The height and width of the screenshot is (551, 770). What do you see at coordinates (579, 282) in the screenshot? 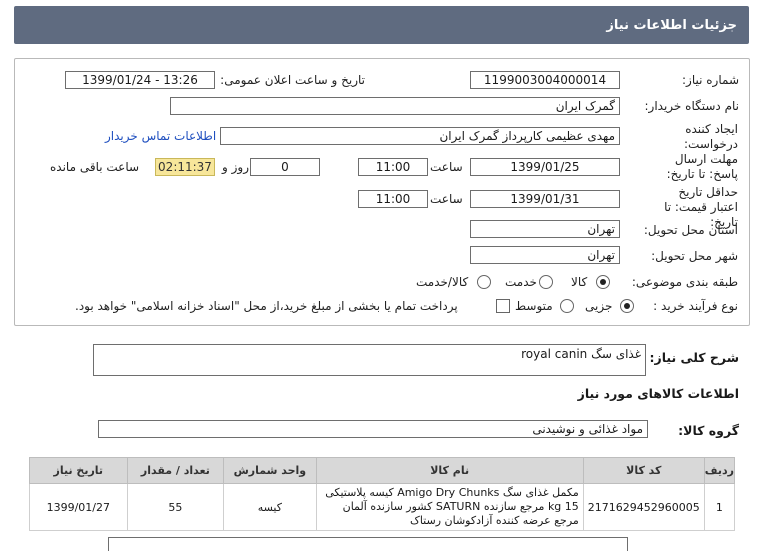
I see `category-goods-label: کالا` at bounding box center [579, 282].